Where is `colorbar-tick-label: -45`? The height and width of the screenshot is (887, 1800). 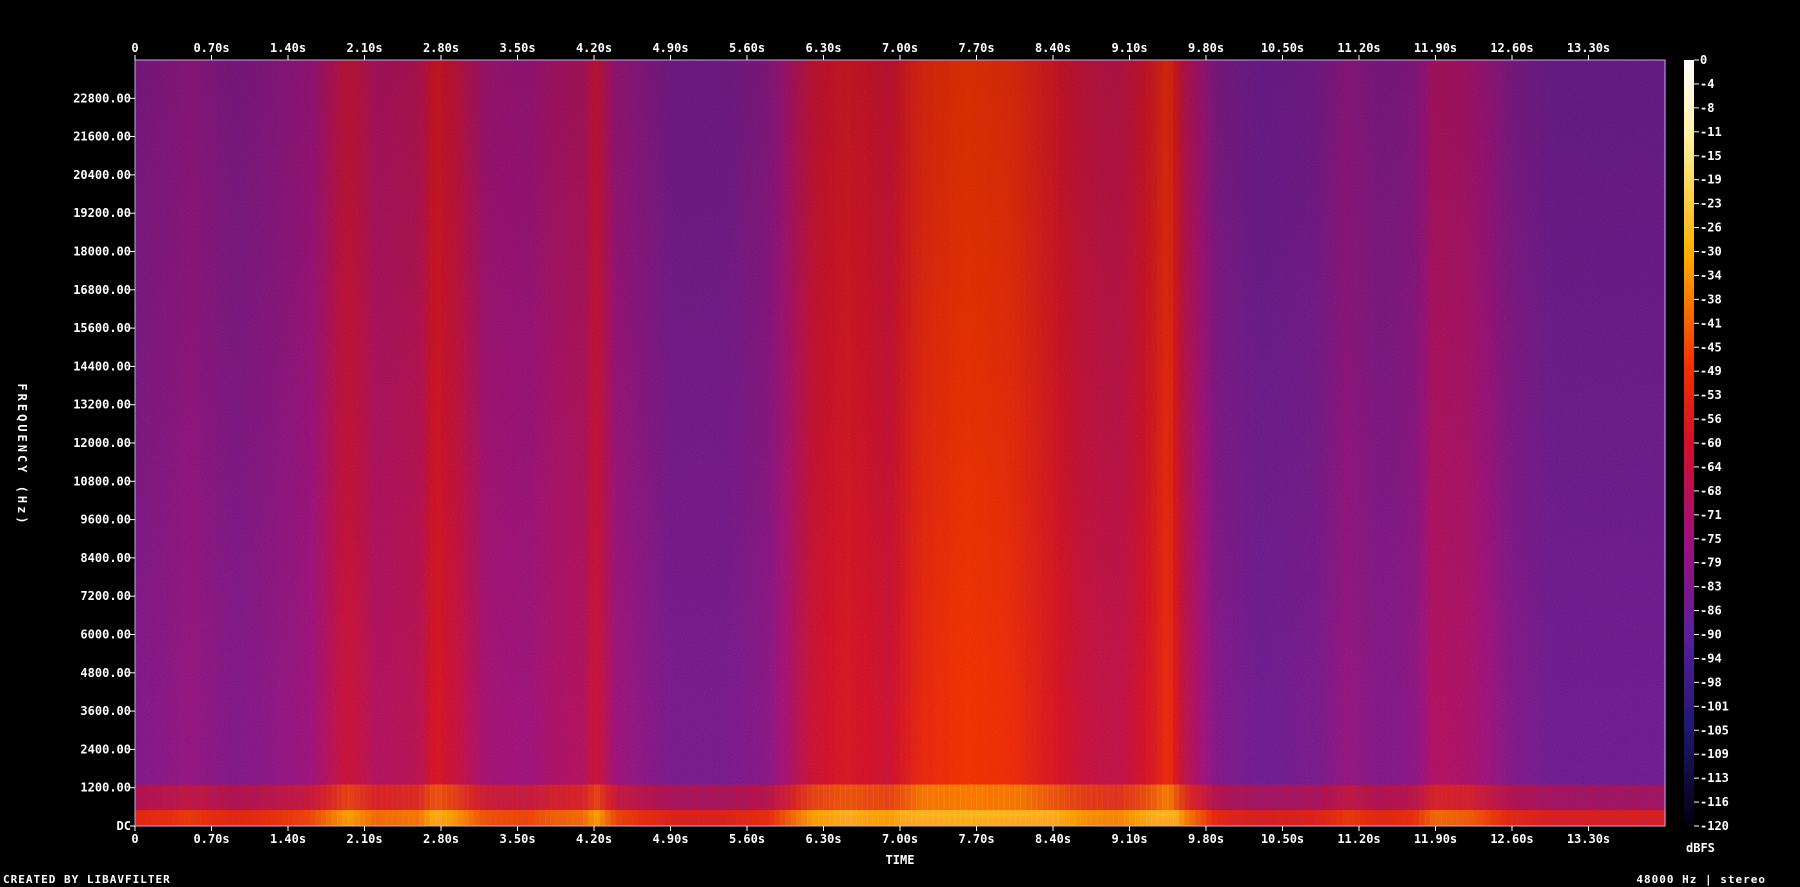
colorbar-tick-label: -45 is located at coordinates (1711, 347).